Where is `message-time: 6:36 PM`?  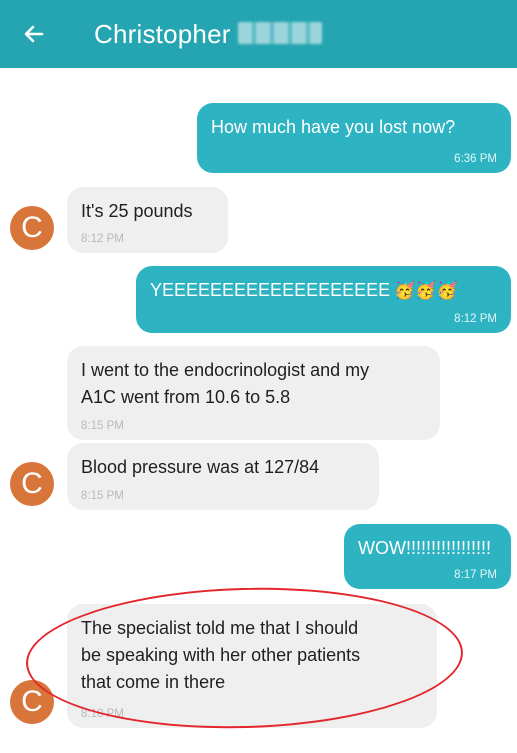
message-time: 6:36 PM is located at coordinates (475, 159).